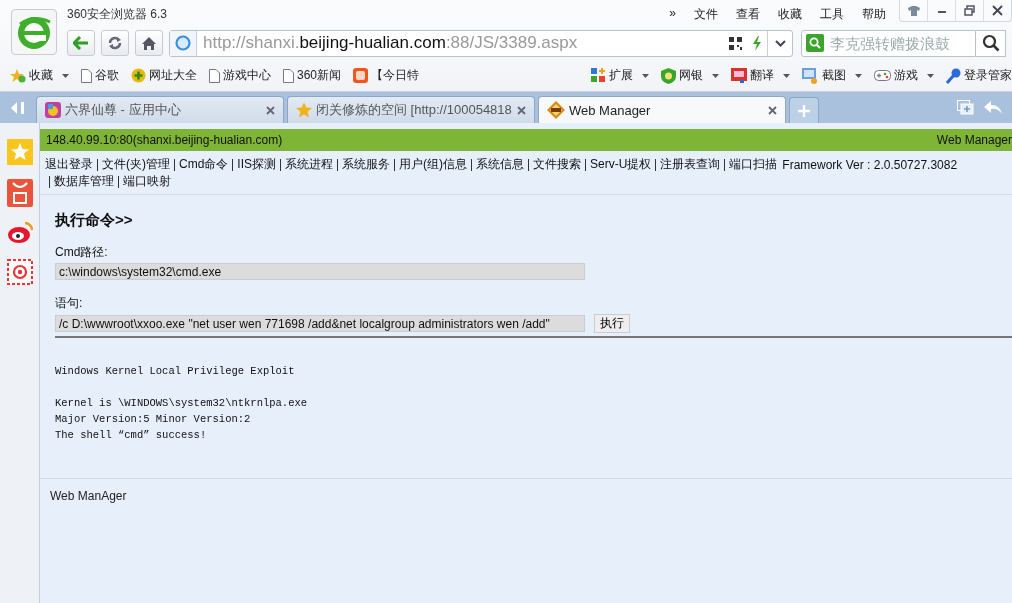  Describe the element at coordinates (874, 14) in the screenshot. I see `menu-item: 帮助` at that location.